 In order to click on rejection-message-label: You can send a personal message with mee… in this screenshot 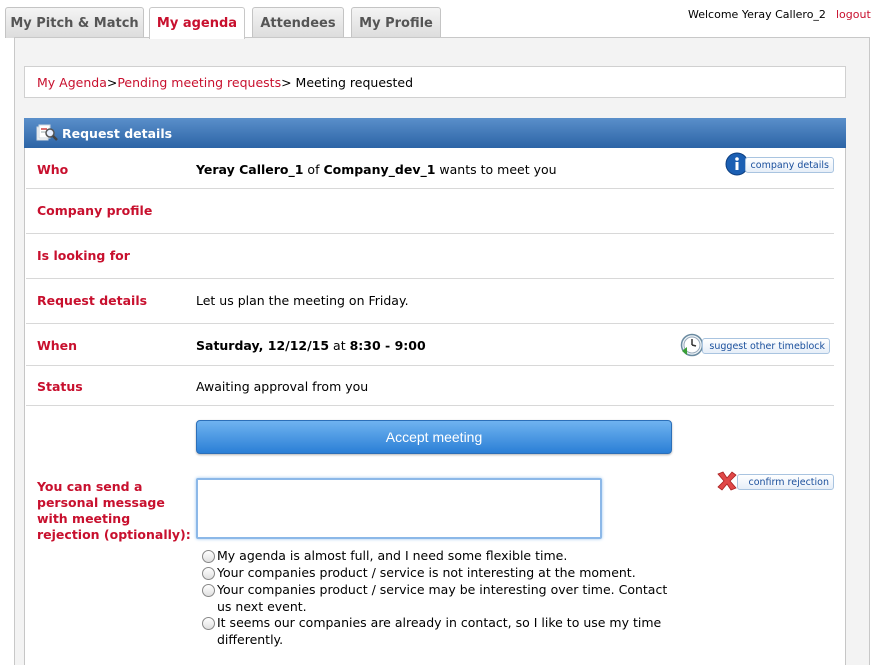, I will do `click(114, 510)`.